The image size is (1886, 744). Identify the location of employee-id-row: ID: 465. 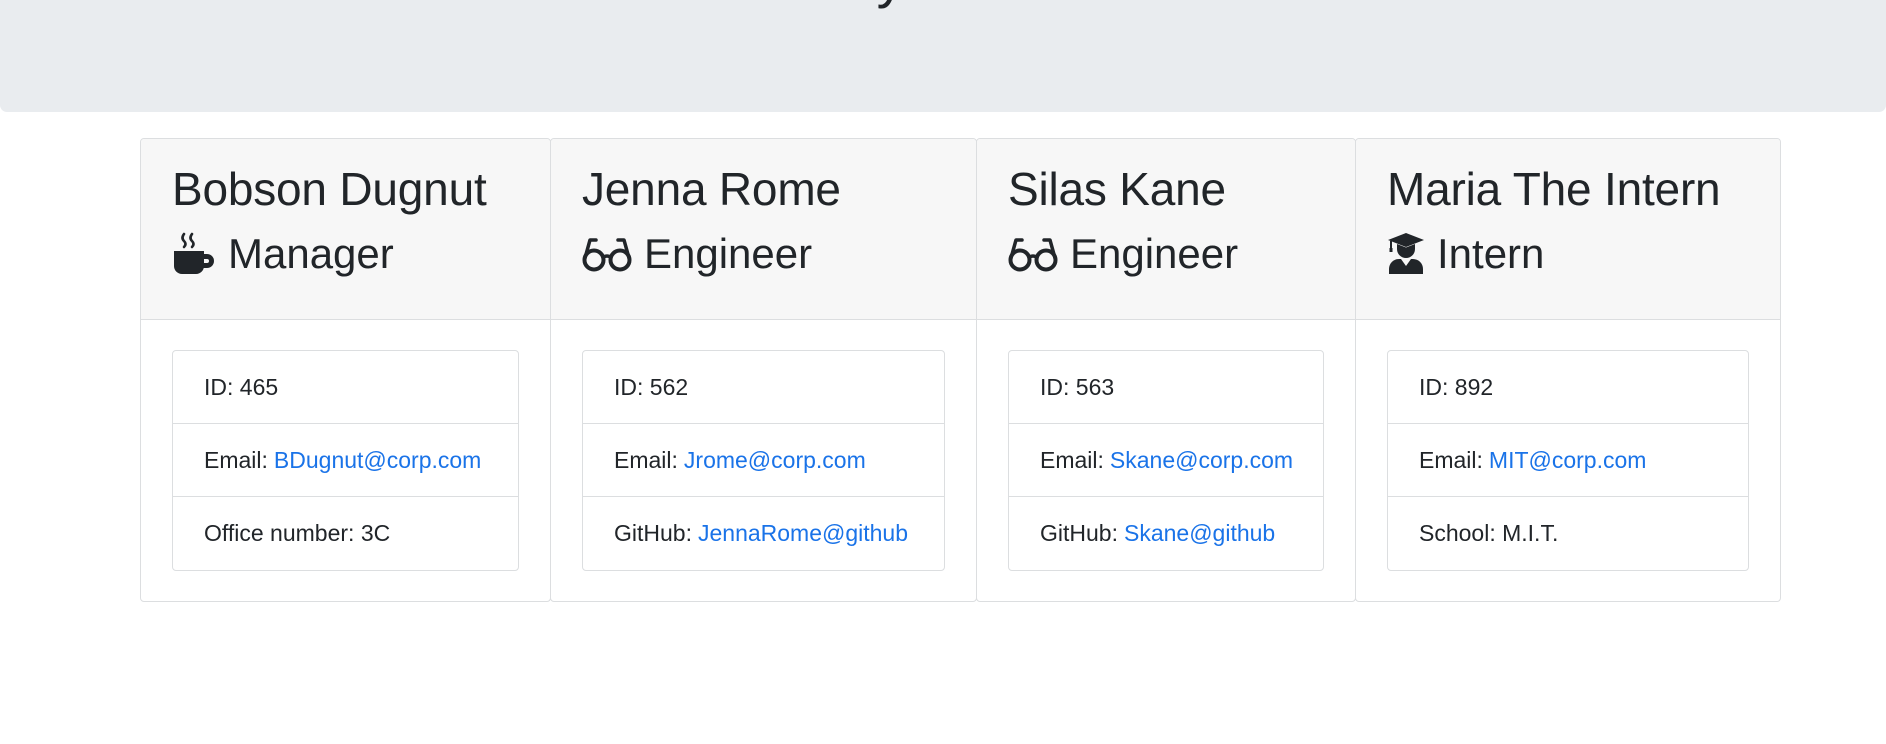
(345, 387).